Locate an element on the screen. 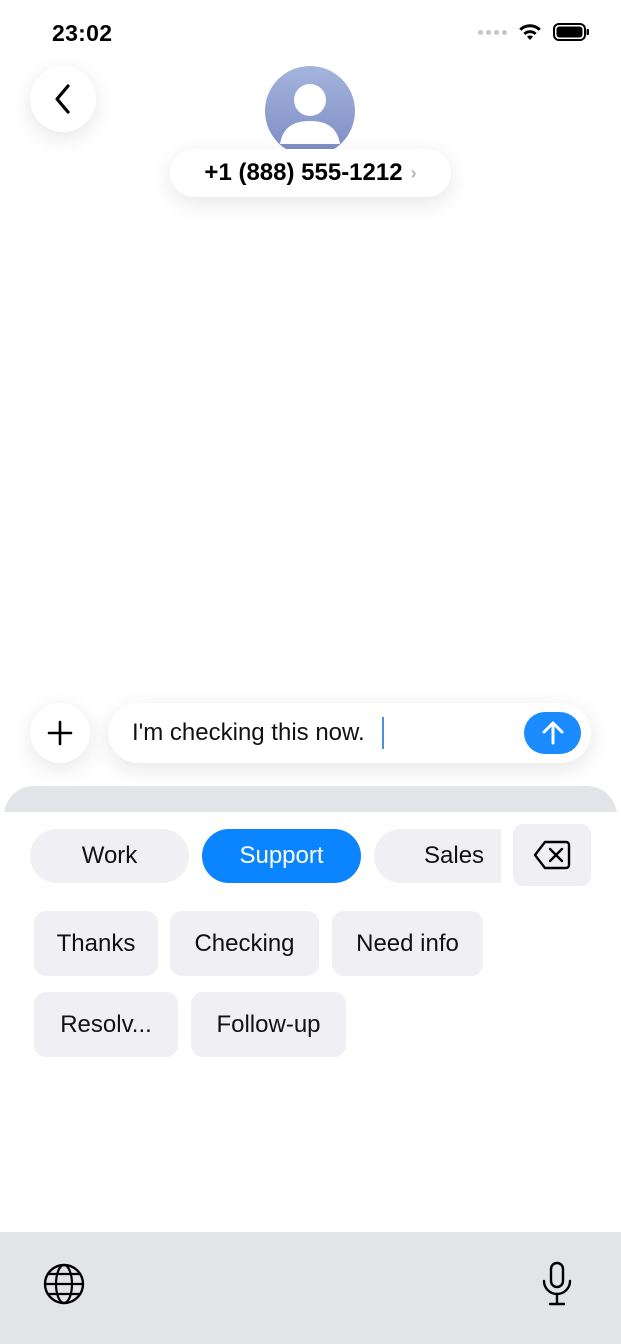  plus-icon is located at coordinates (60, 733).